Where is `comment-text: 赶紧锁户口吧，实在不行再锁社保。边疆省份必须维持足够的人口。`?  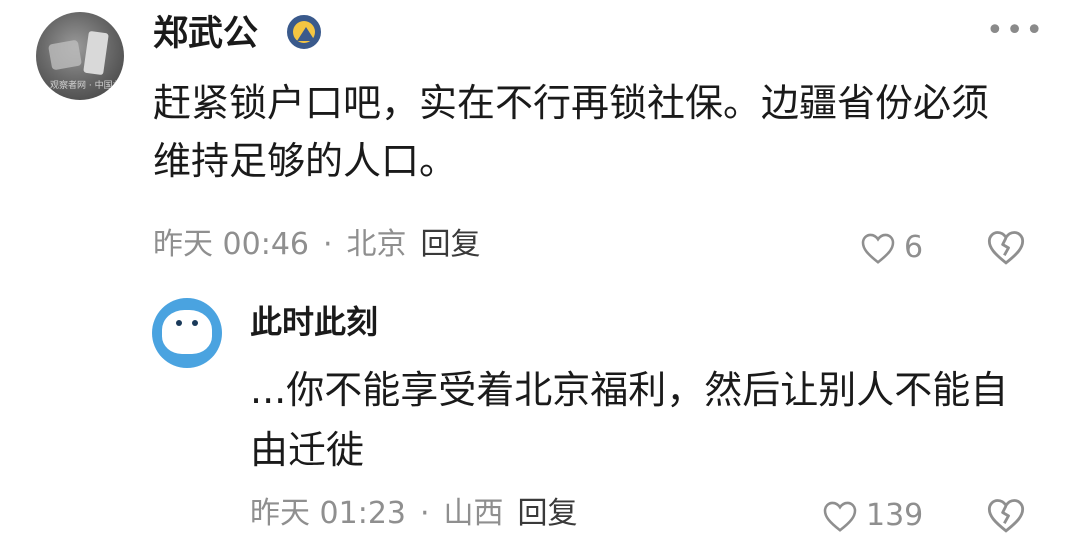 comment-text: 赶紧锁户口吧，实在不行再锁社保。边疆省份必须维持足够的人口。 is located at coordinates (571, 132).